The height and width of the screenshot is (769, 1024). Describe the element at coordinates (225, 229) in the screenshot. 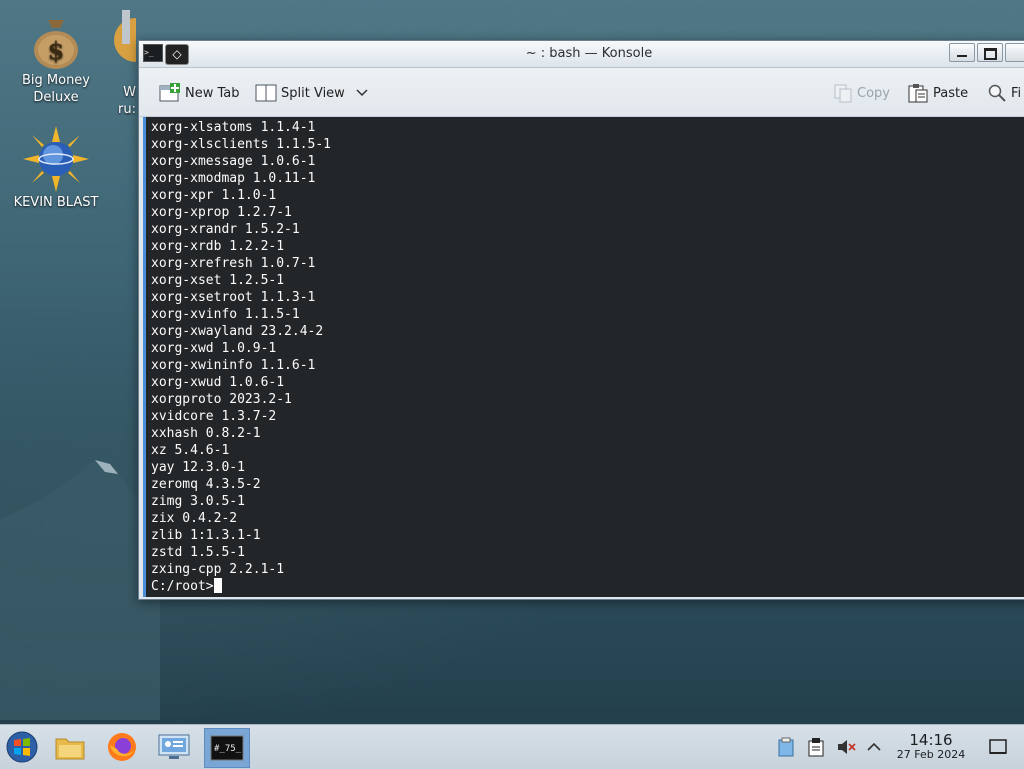

I see `terminal-line: xorg-xrandr 1.5.2-1` at that location.